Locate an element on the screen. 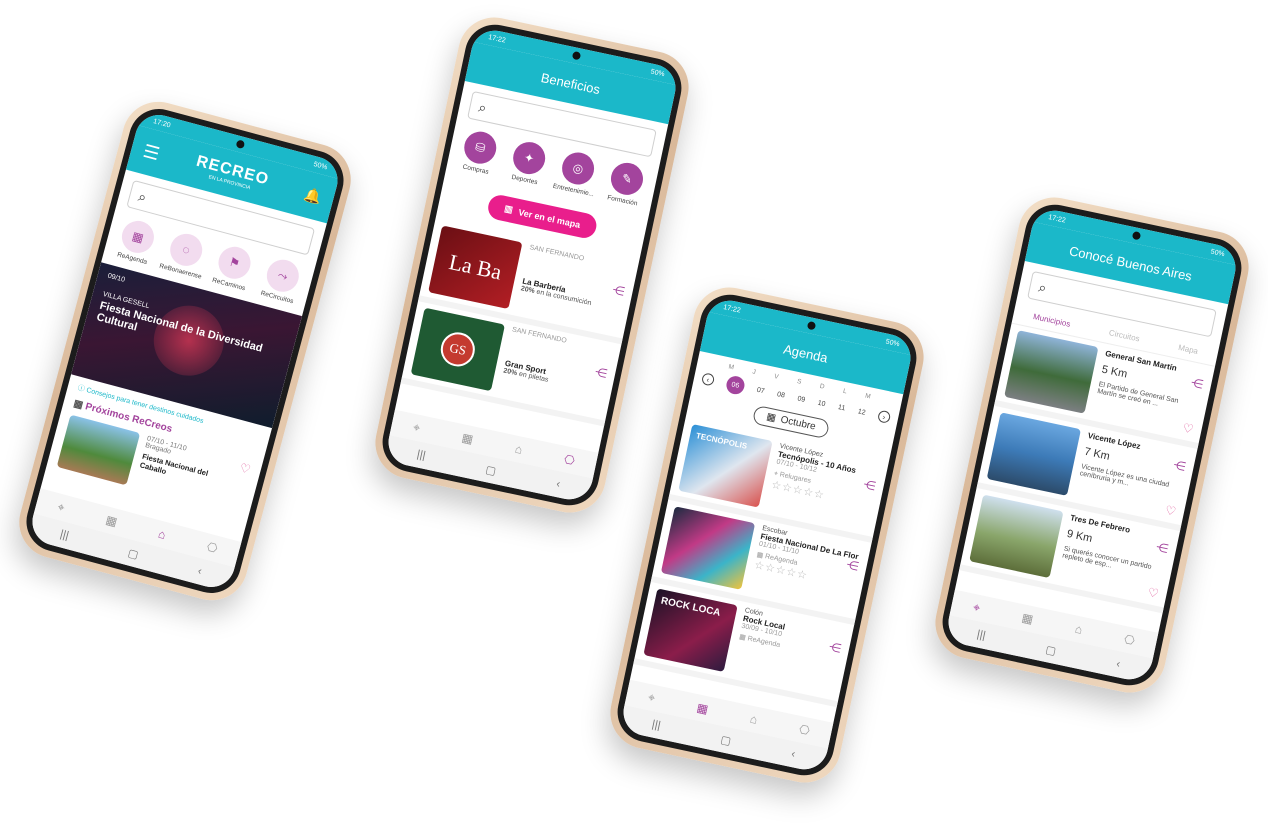 The image size is (1268, 838). benefit-discount: 20% is located at coordinates (510, 372).